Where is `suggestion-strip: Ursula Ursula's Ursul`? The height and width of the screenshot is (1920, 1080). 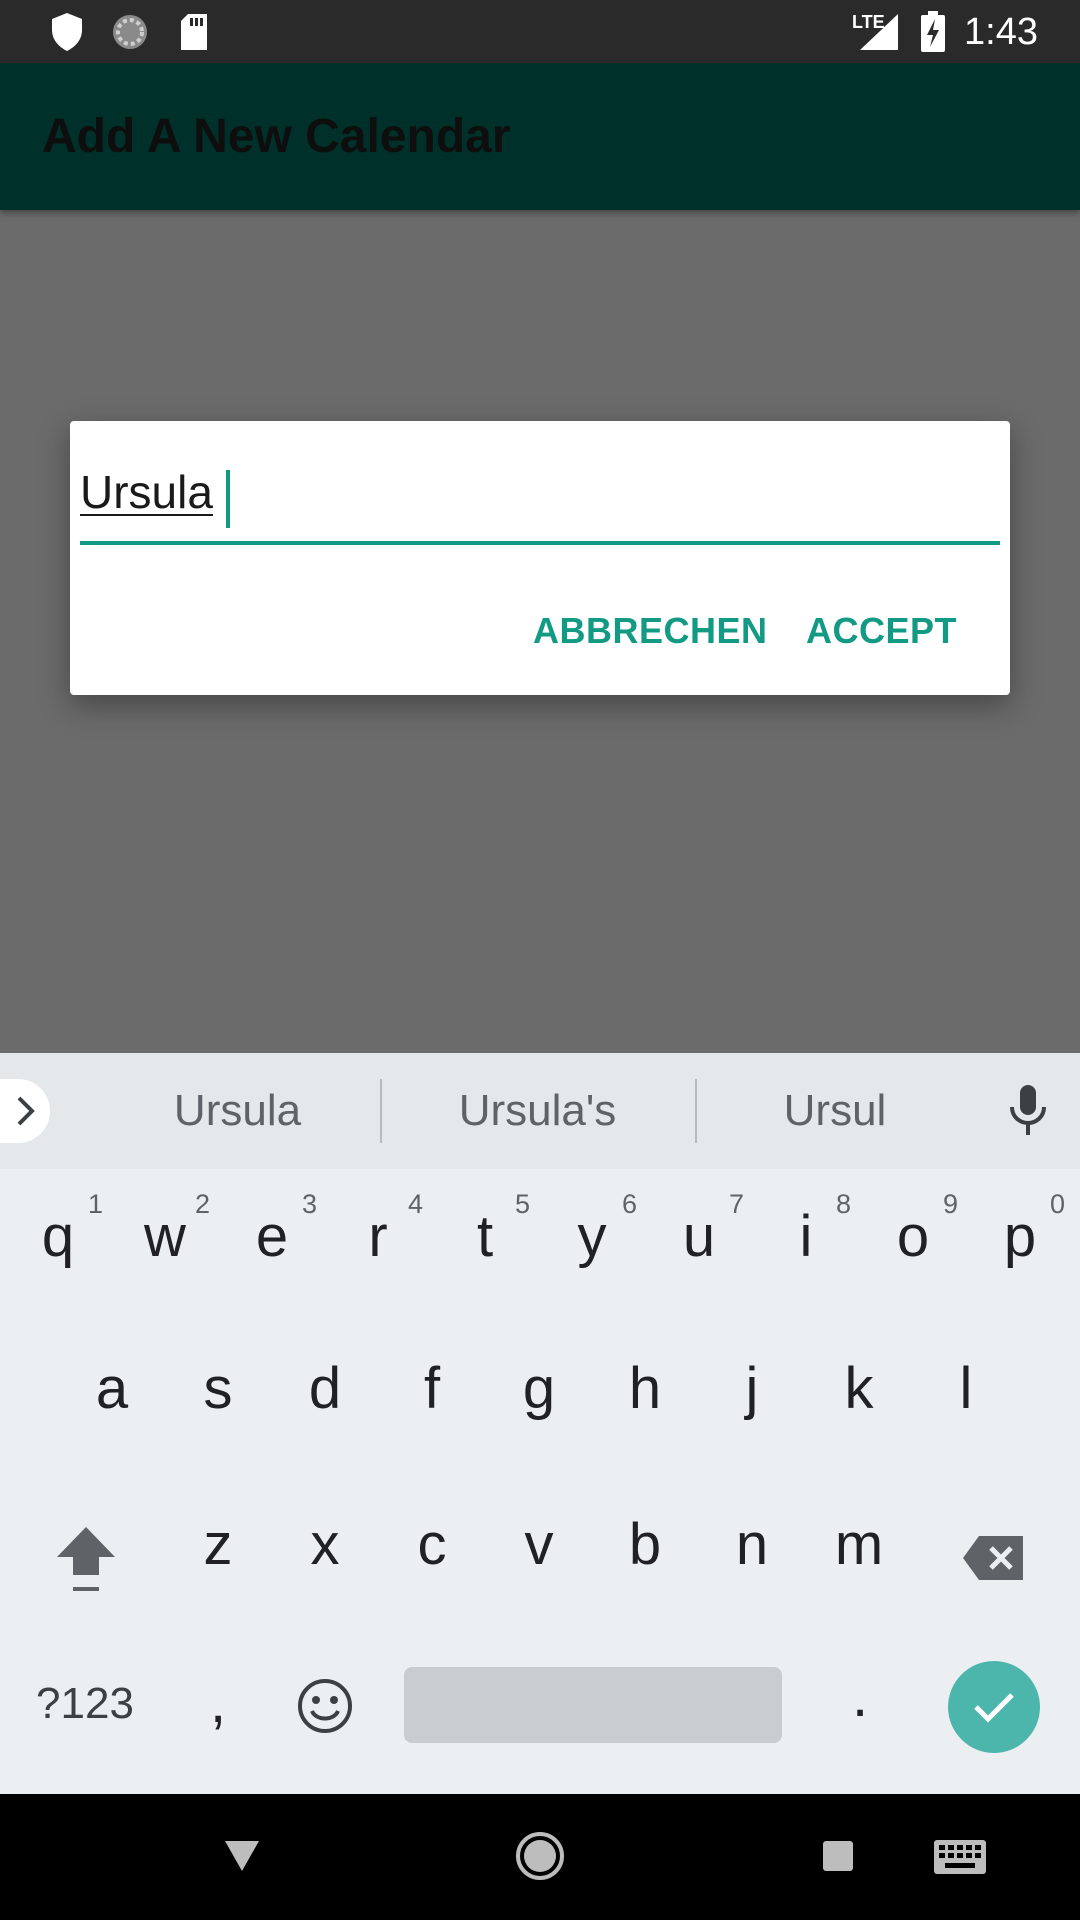 suggestion-strip: Ursula Ursula's Ursul is located at coordinates (540, 1111).